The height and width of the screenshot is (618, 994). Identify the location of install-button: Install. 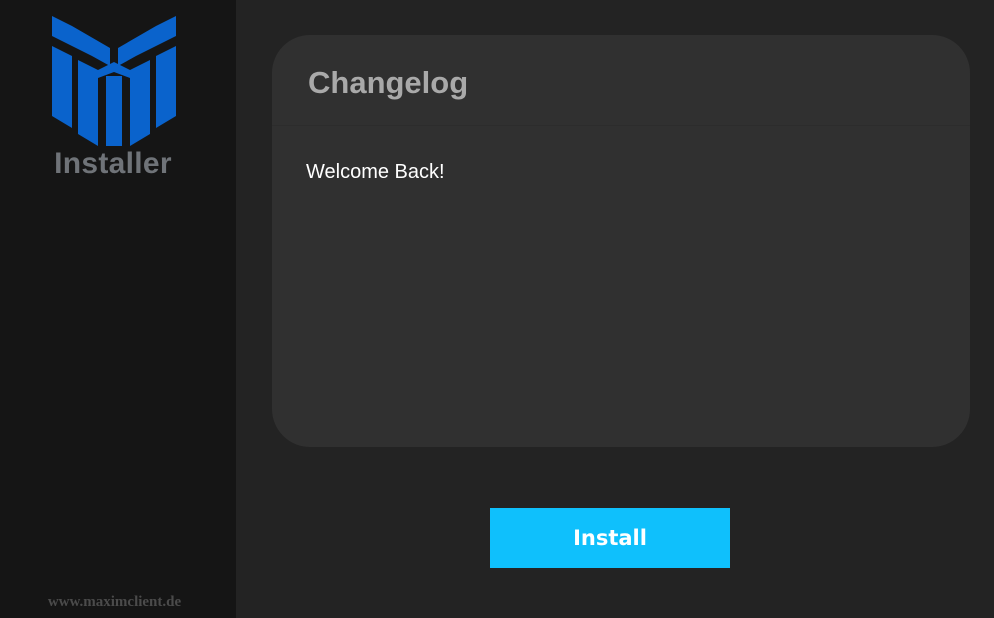
(610, 538).